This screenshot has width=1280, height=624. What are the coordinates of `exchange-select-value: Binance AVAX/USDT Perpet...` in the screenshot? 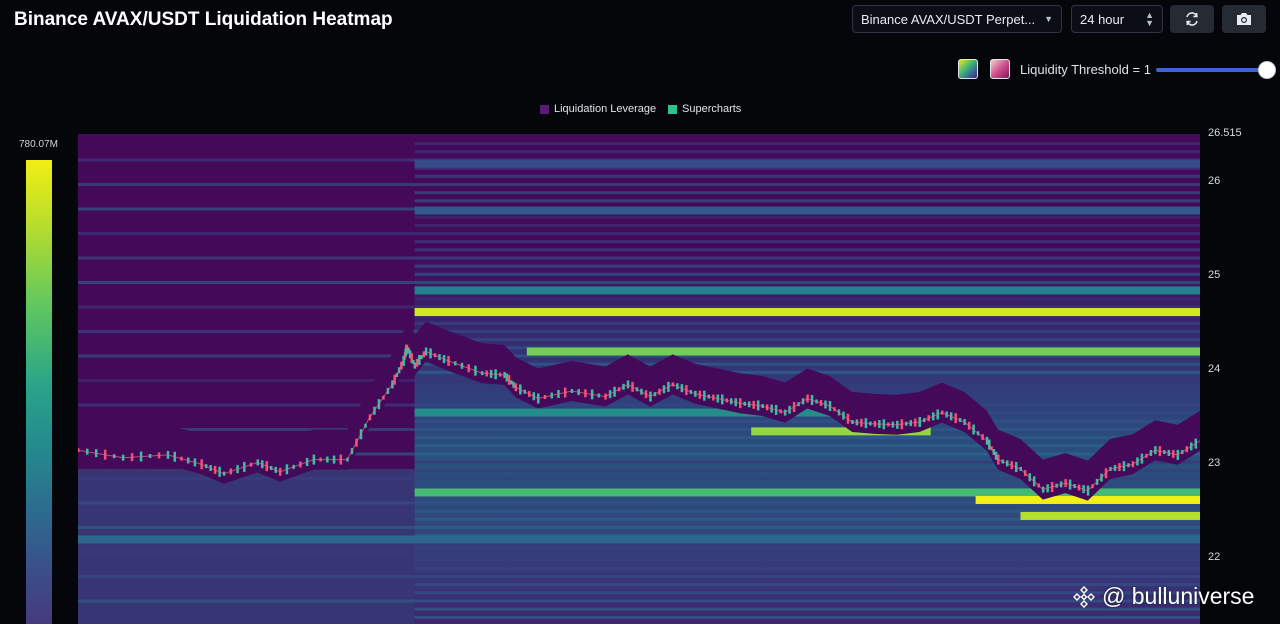 It's located at (948, 19).